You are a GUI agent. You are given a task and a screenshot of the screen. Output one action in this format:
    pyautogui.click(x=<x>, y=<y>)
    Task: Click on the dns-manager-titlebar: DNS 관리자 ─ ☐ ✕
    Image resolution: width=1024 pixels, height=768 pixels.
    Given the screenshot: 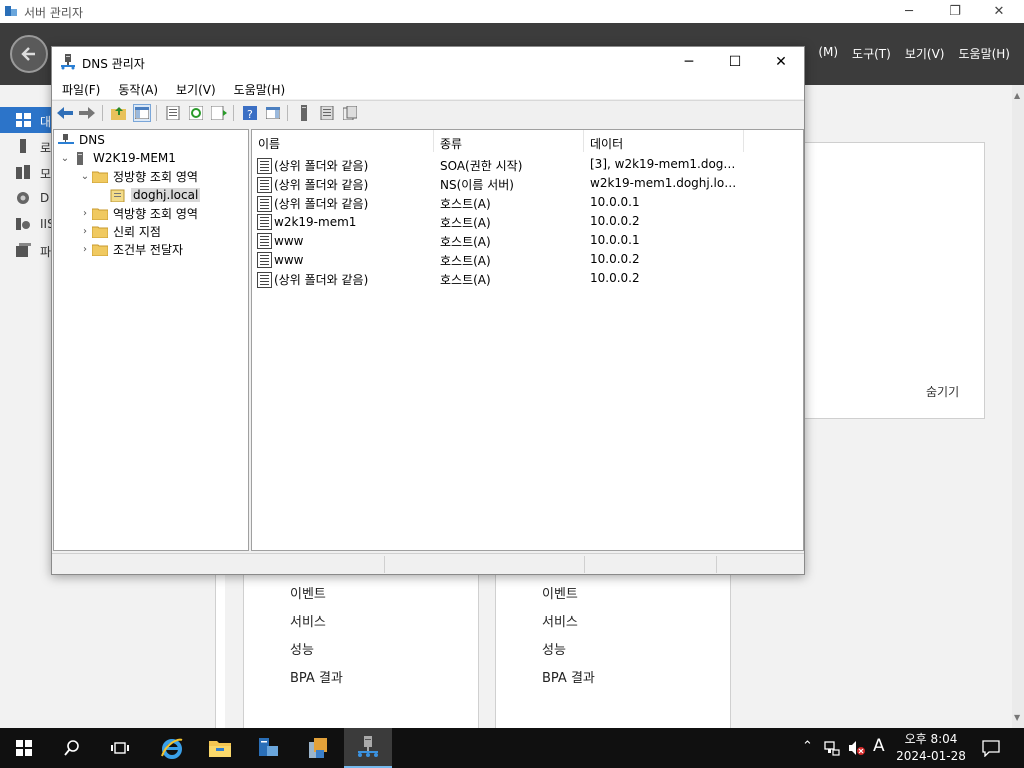 What is the action you would take?
    pyautogui.click(x=428, y=62)
    